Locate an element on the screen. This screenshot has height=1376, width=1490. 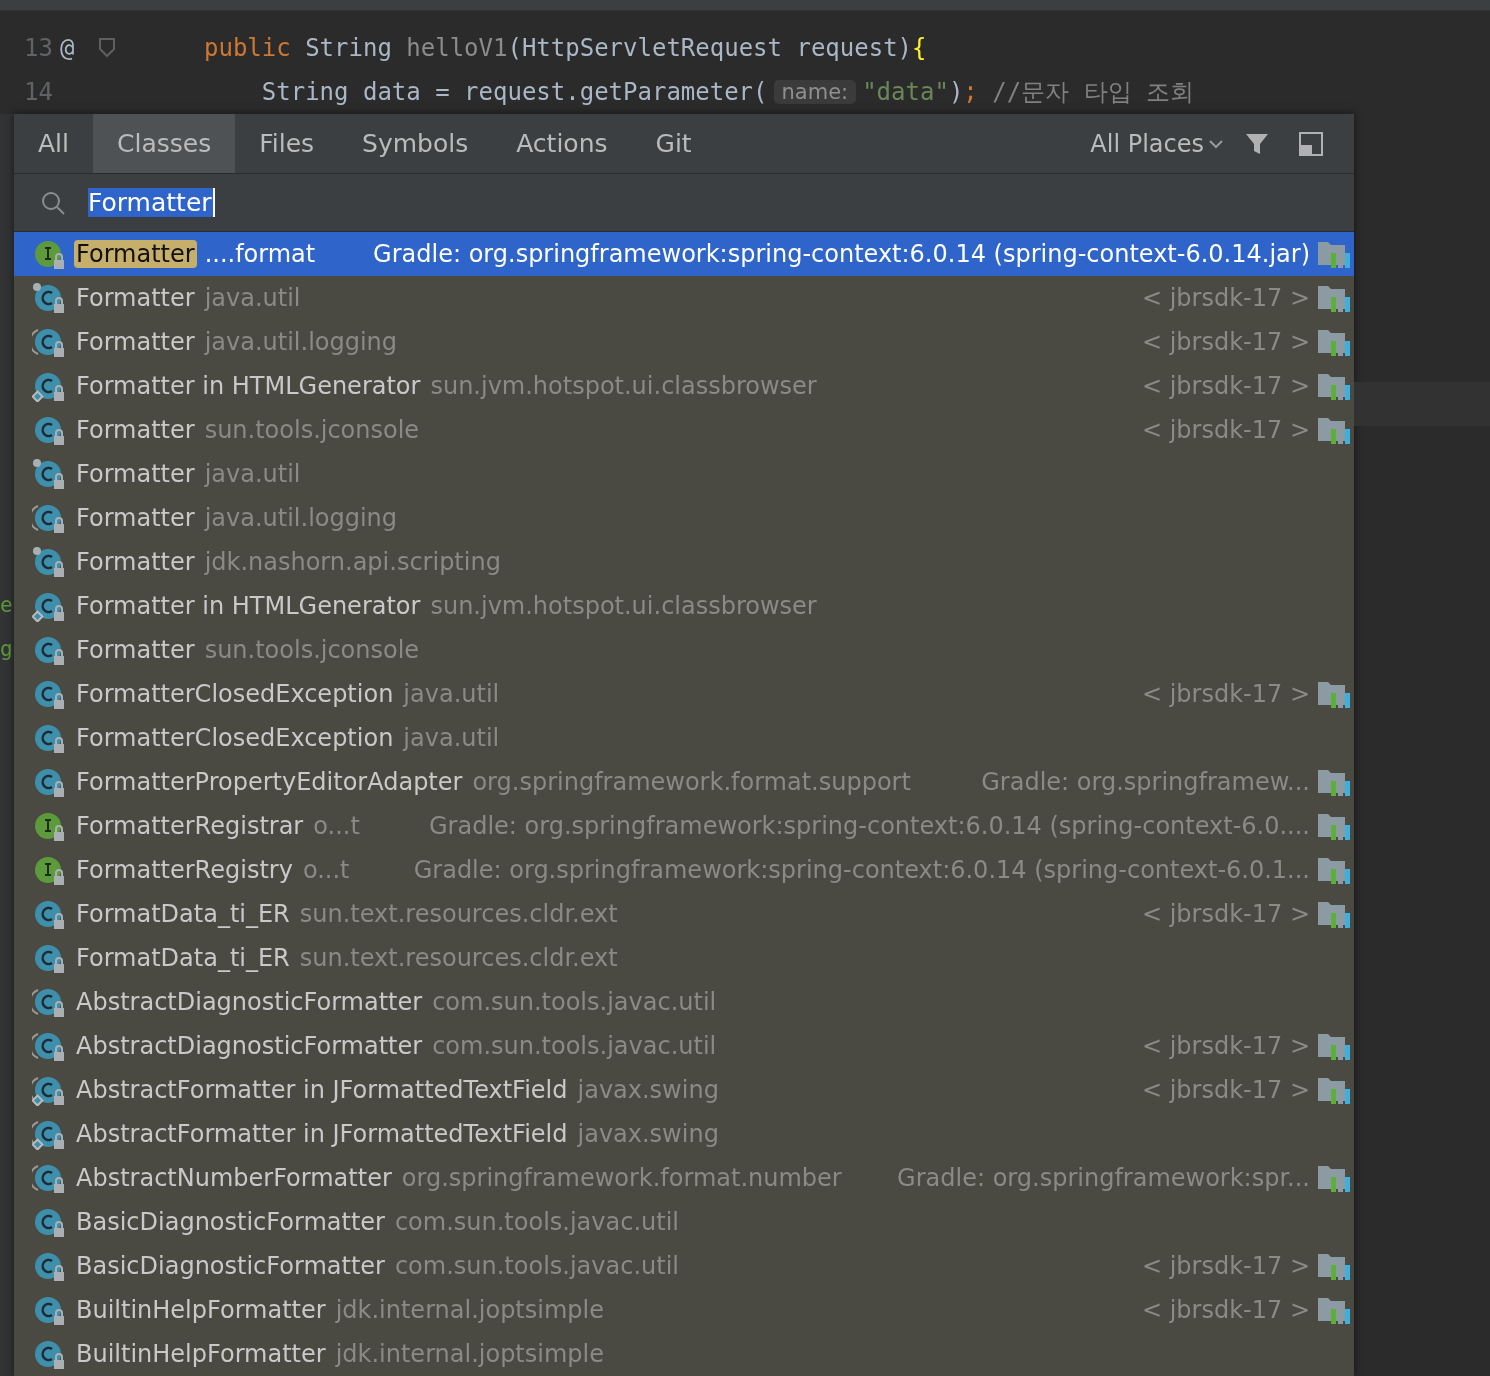
search-icon is located at coordinates (53, 202).